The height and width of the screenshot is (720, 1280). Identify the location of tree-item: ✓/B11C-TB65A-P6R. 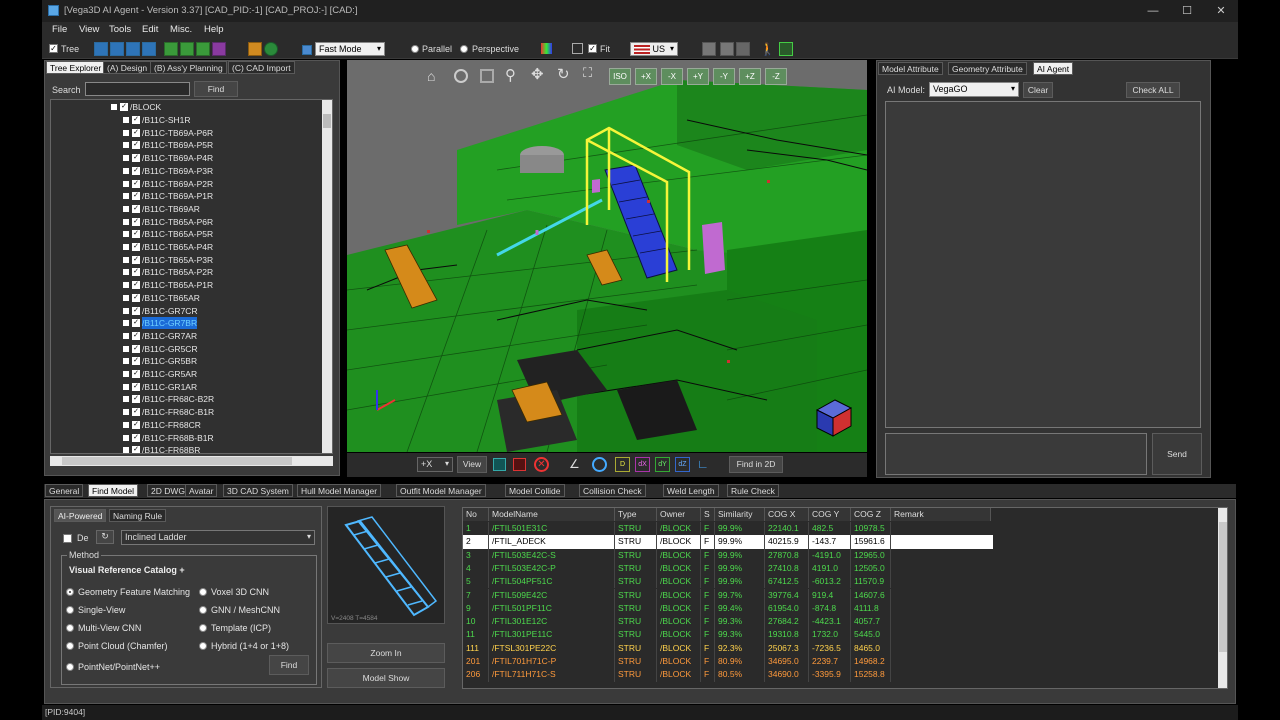
(186, 222).